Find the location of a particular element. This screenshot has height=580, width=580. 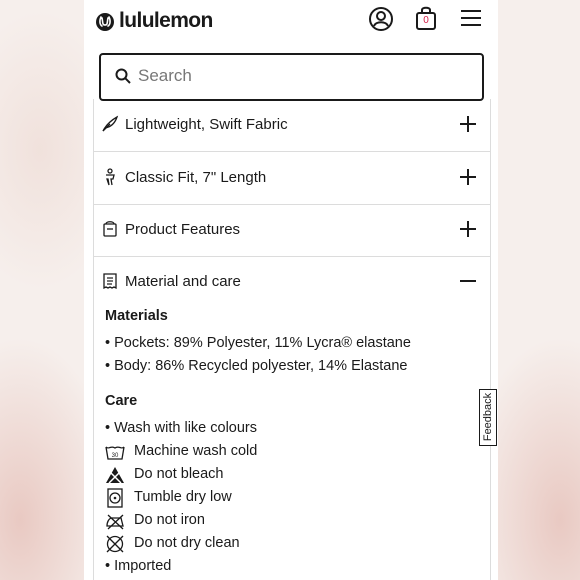

feedback-tab: Feedback is located at coordinates (488, 417).